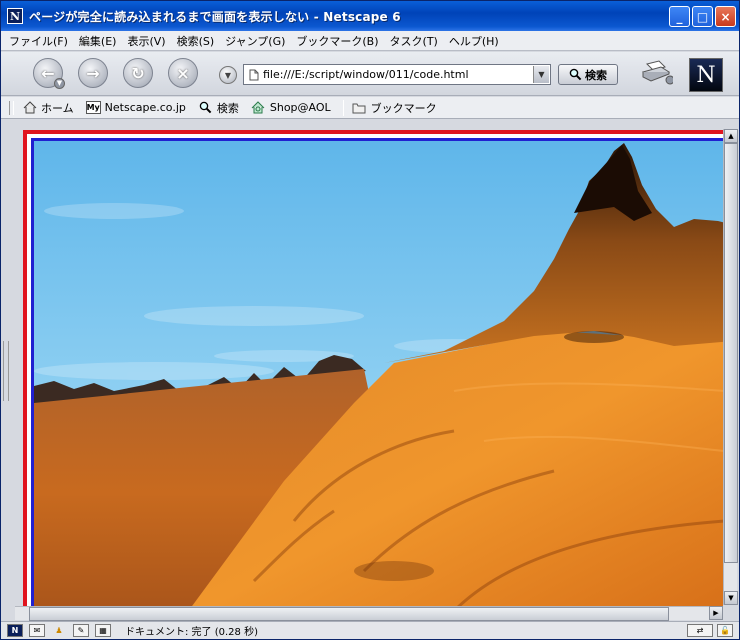  What do you see at coordinates (414, 41) in the screenshot?
I see `menu-tasks: タスク(T)` at bounding box center [414, 41].